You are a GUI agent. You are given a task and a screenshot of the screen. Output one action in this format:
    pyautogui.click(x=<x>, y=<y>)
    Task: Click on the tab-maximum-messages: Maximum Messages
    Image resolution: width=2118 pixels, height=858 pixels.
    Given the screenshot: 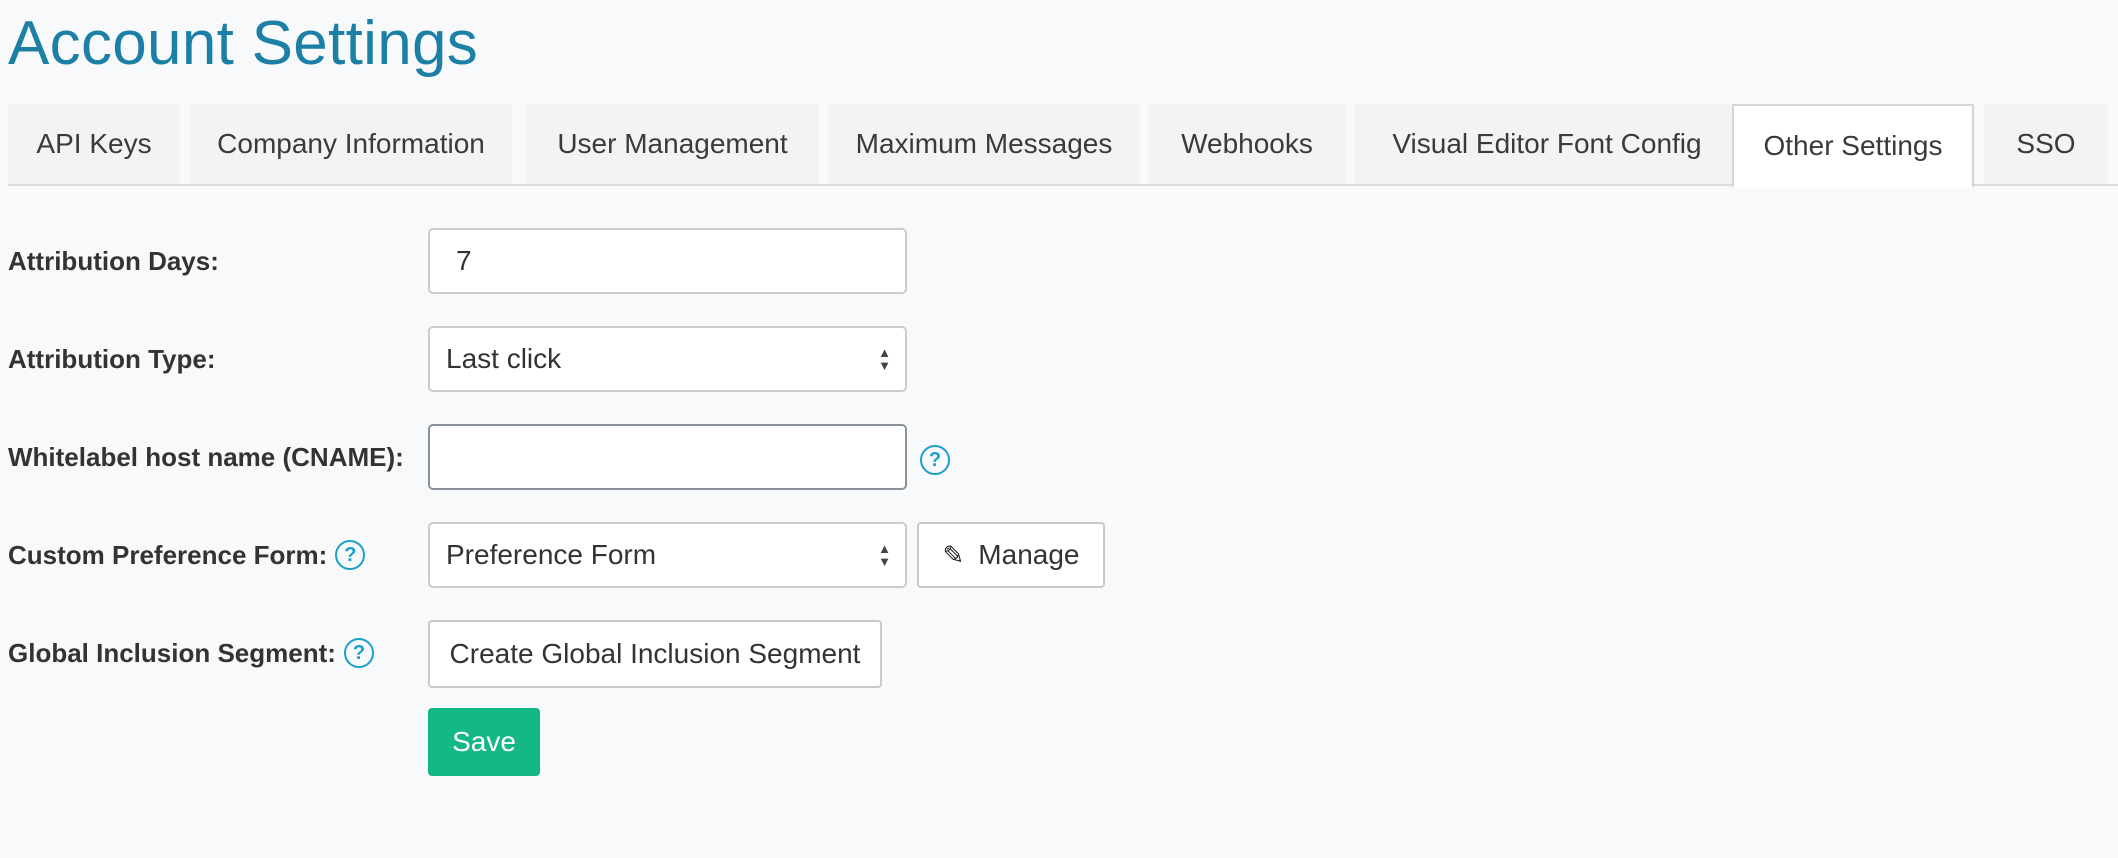 What is the action you would take?
    pyautogui.click(x=984, y=145)
    